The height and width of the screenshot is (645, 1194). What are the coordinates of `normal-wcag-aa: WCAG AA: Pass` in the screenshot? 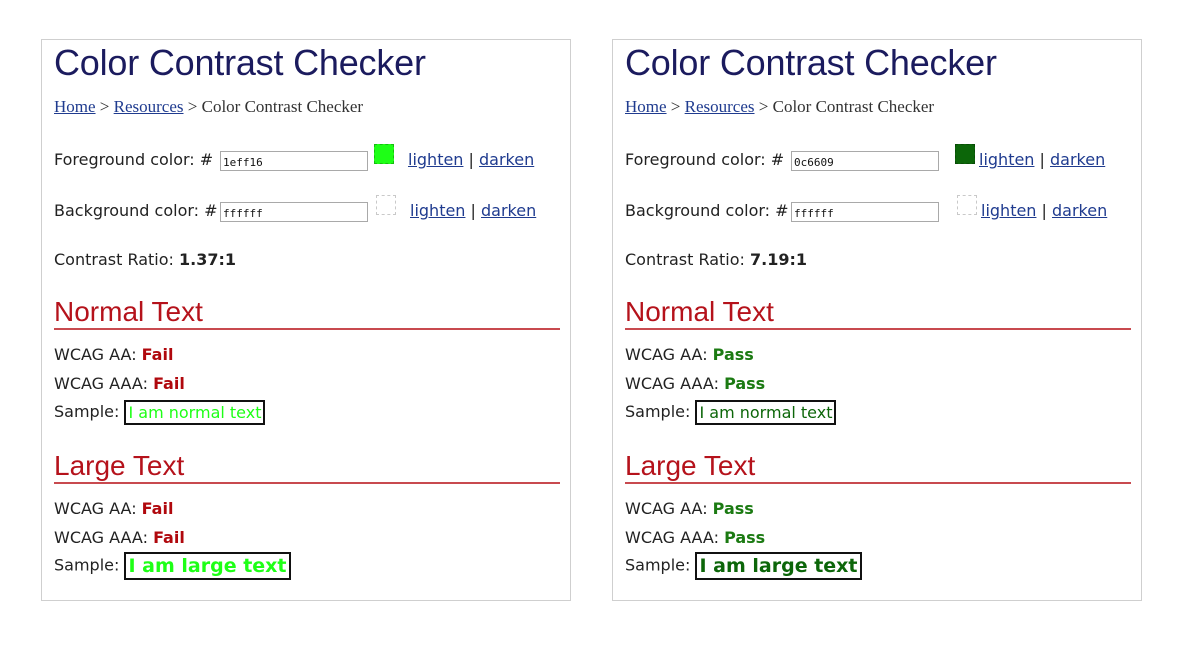 It's located at (689, 354).